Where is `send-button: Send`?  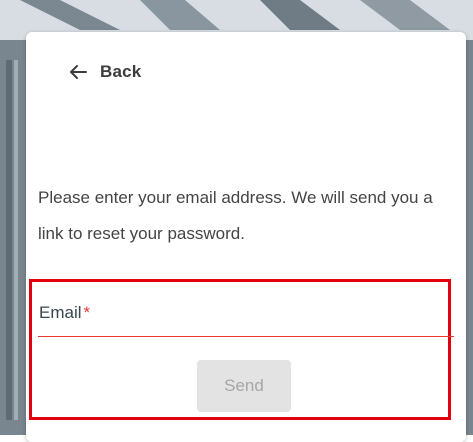
send-button: Send is located at coordinates (244, 386).